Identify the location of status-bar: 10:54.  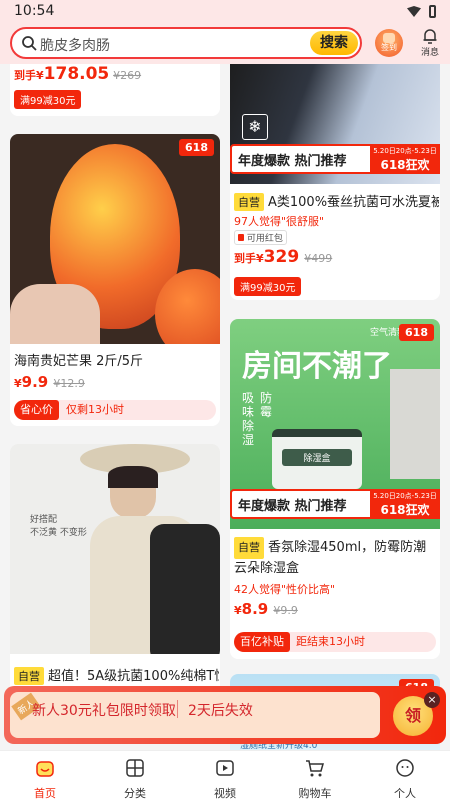
(225, 12).